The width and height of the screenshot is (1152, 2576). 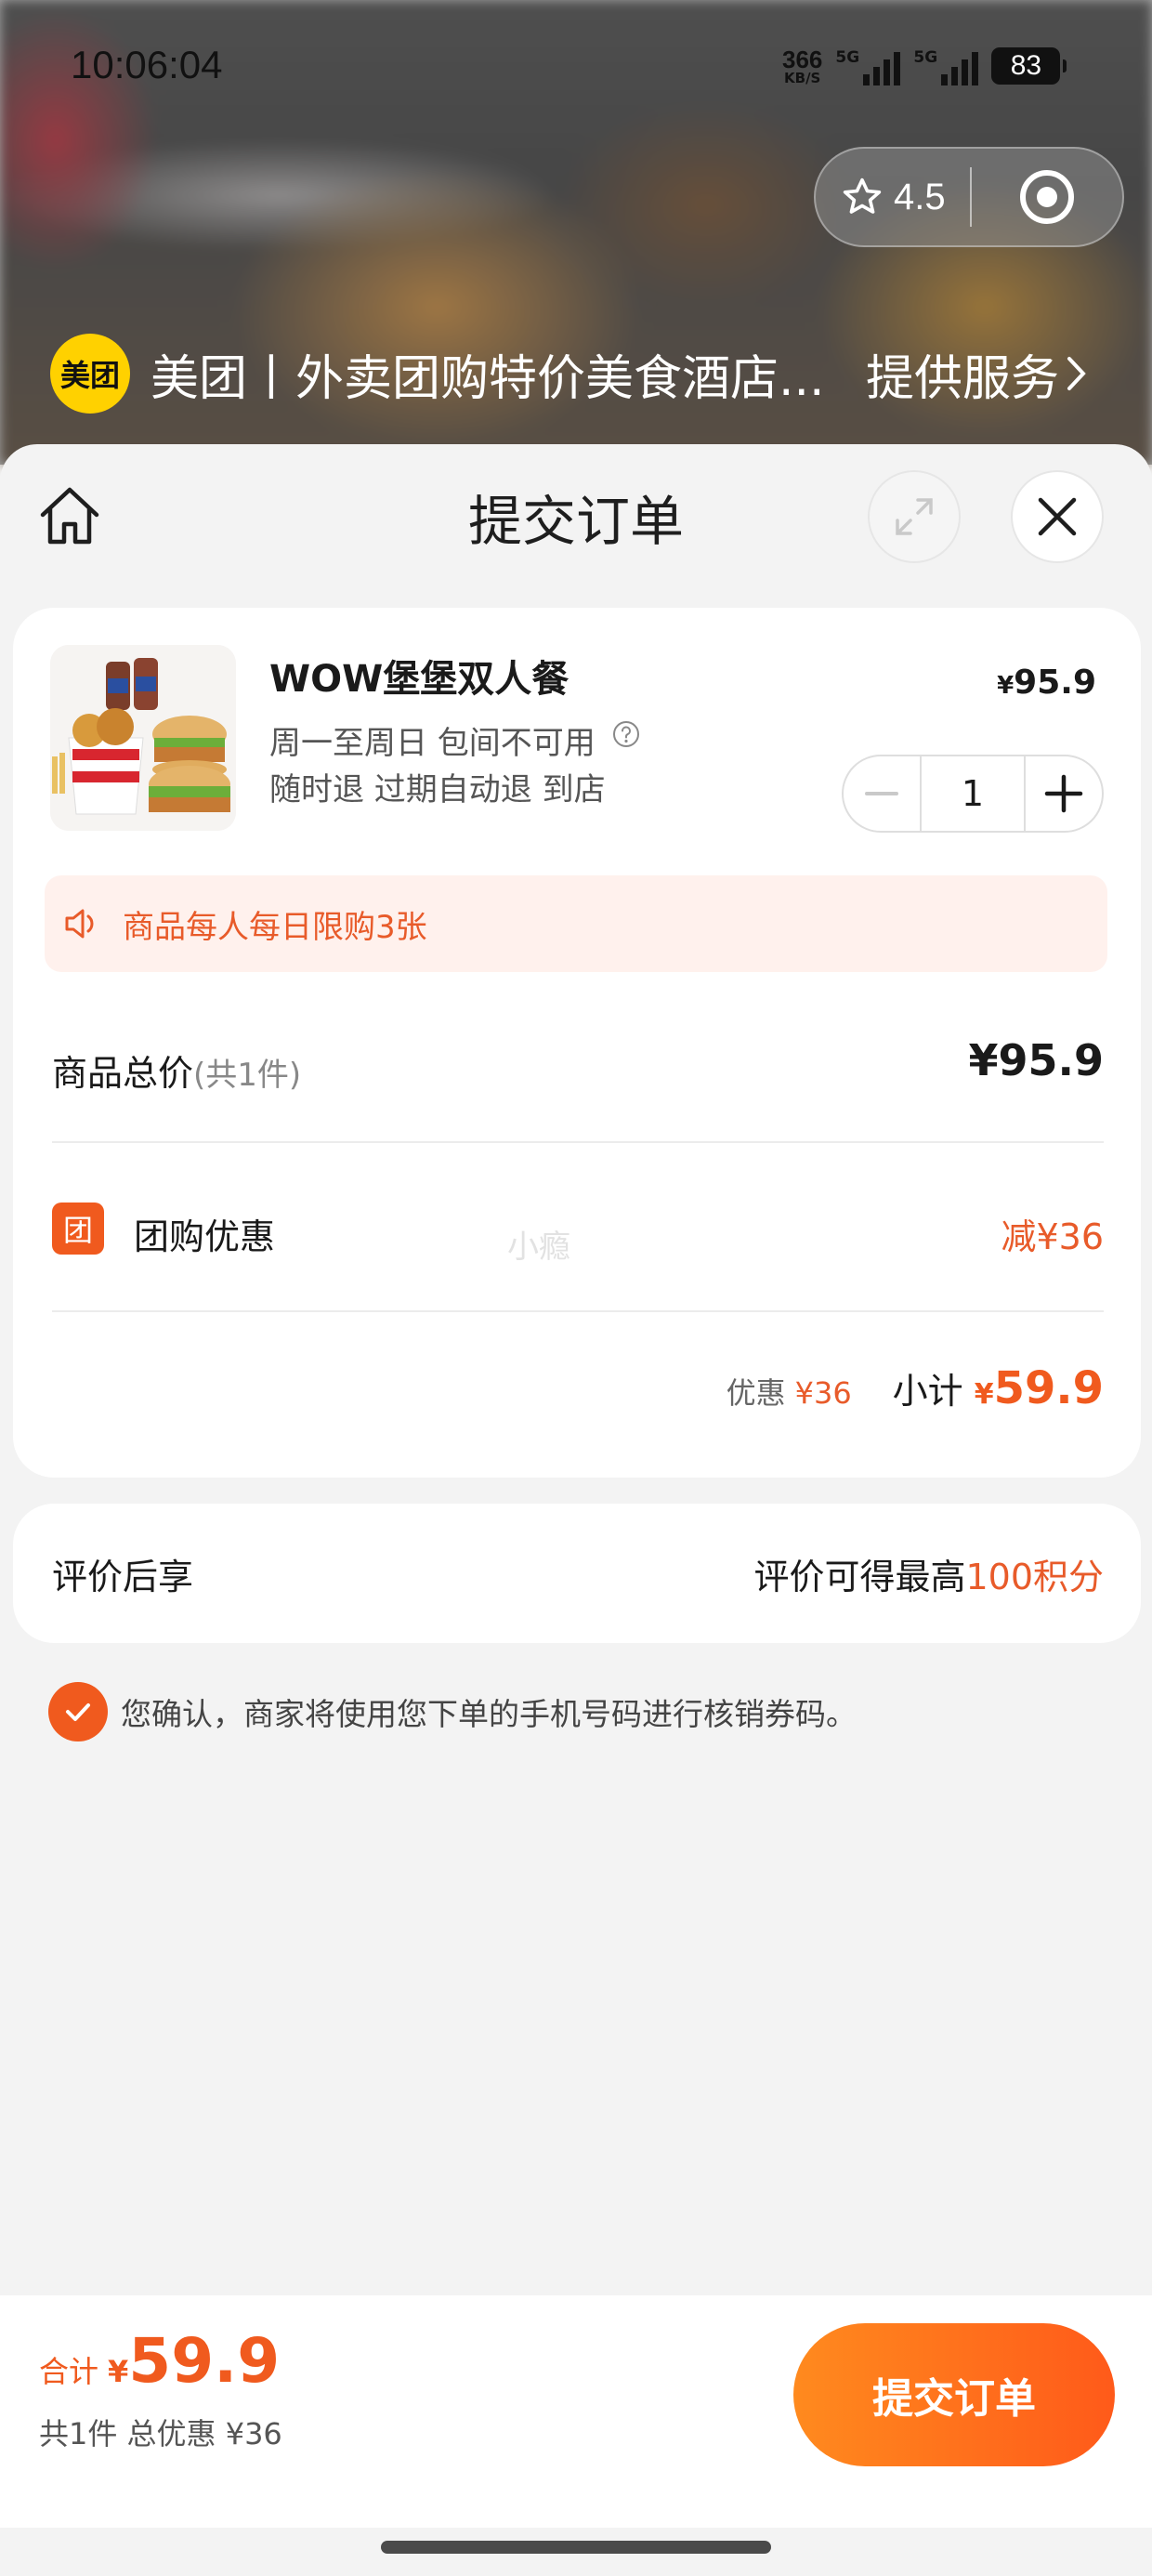 I want to click on meituan-logo: 美团, so click(x=90, y=374).